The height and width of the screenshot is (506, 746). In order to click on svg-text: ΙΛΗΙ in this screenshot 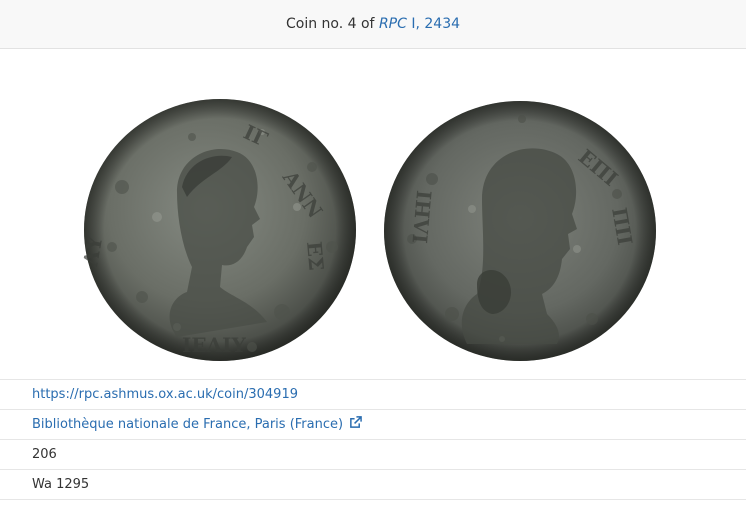, I will do `click(422, 216)`.